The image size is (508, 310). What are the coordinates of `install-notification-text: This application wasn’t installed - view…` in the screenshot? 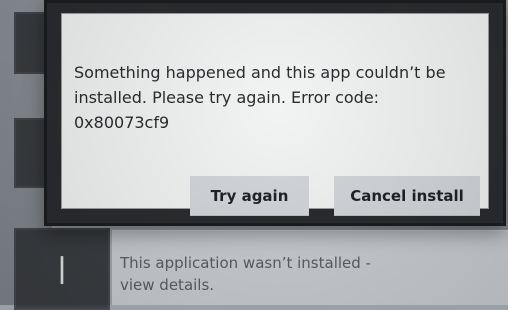 It's located at (310, 274).